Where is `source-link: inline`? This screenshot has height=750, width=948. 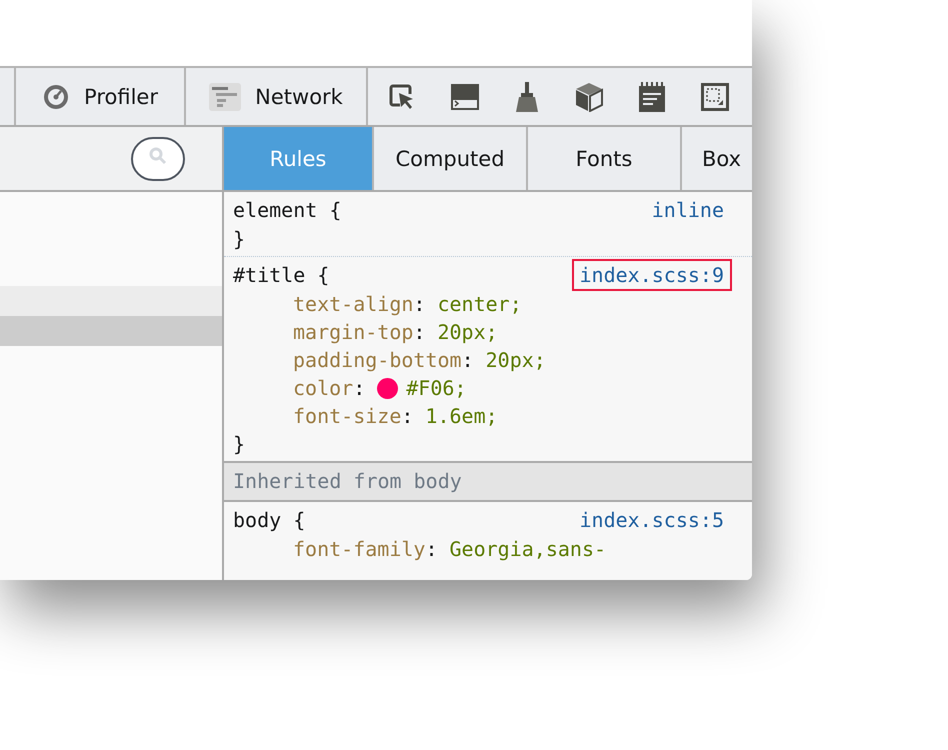 source-link: inline is located at coordinates (688, 210).